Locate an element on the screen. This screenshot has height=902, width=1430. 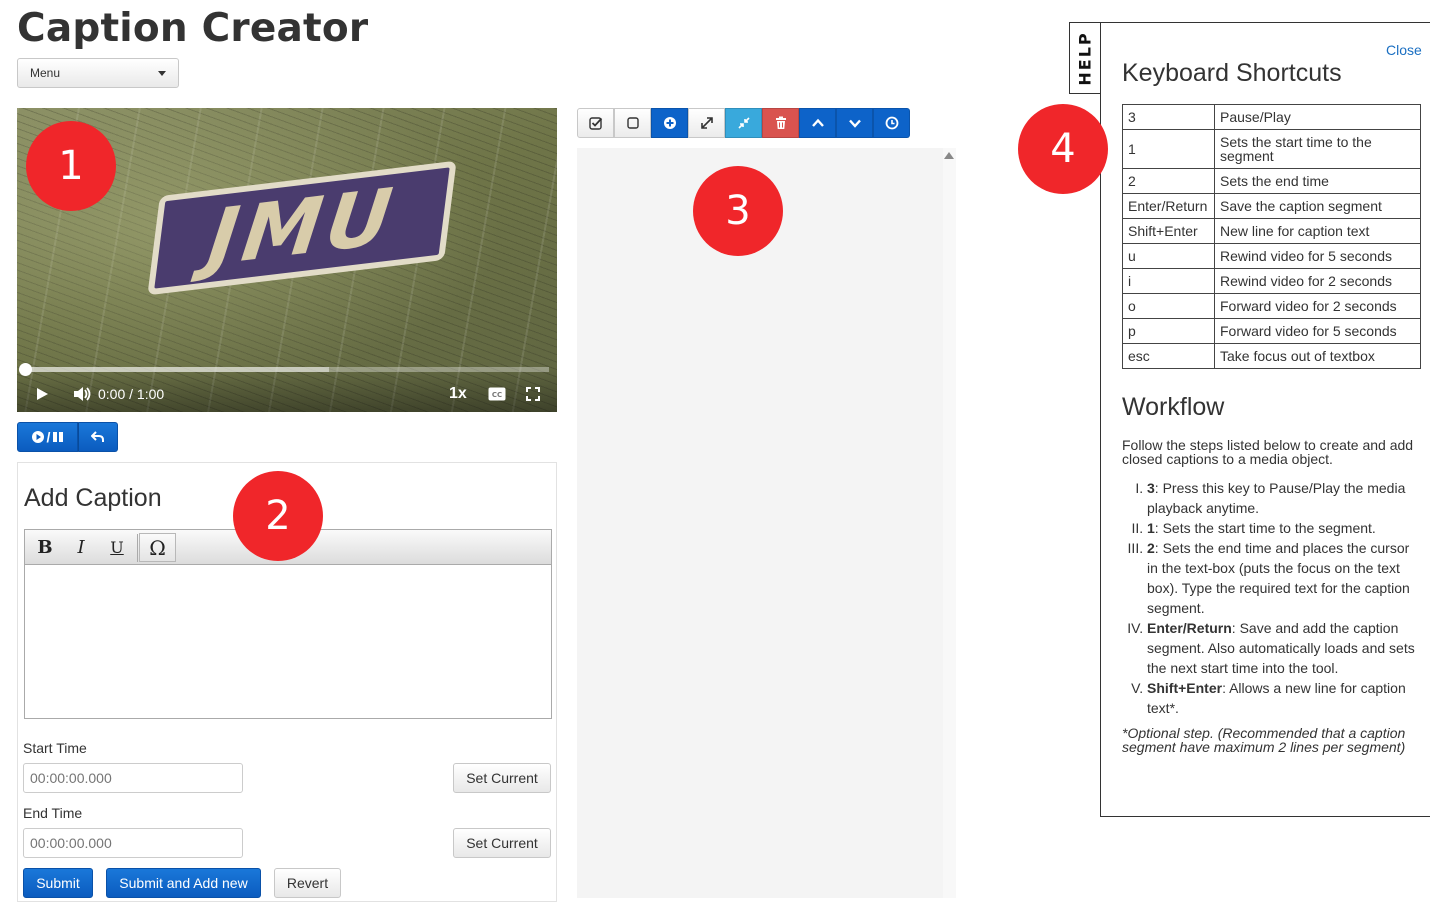
shortcut-action: Forward video for 5 seconds is located at coordinates (1317, 331).